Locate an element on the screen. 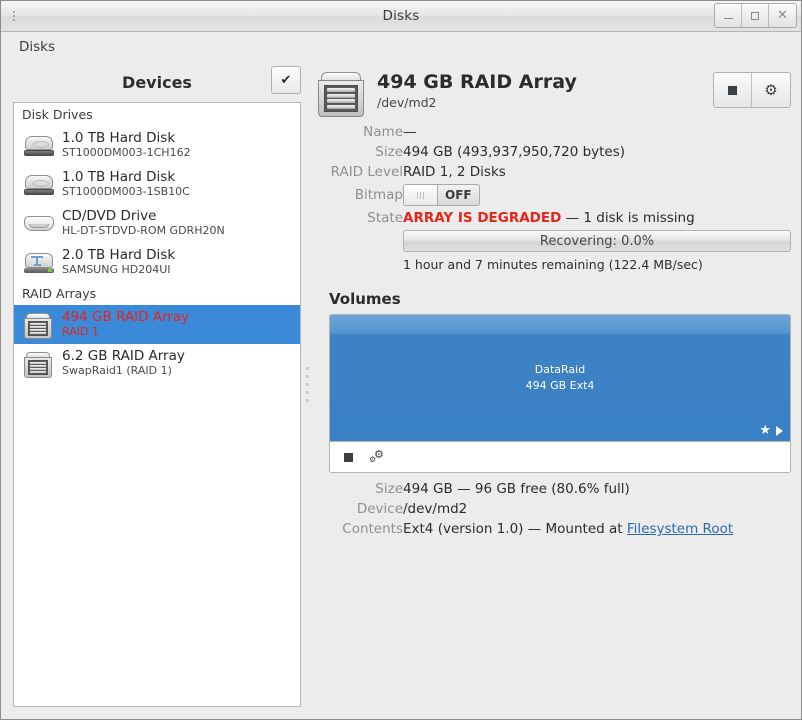  close-button: ✕ is located at coordinates (782, 15).